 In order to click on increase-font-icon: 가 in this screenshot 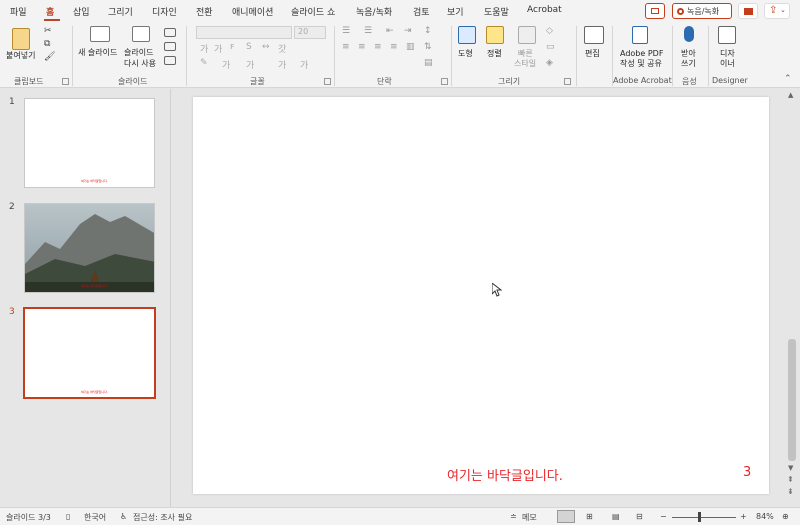, I will do `click(204, 48)`.